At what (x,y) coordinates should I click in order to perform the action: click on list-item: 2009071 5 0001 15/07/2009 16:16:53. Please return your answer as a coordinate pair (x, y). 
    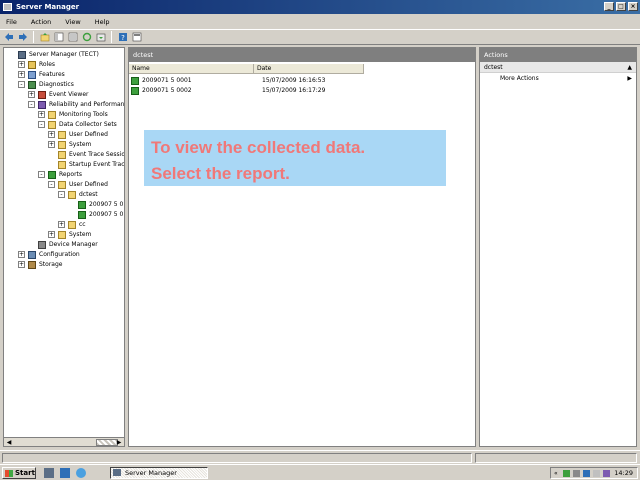
    Looking at the image, I should click on (251, 81).